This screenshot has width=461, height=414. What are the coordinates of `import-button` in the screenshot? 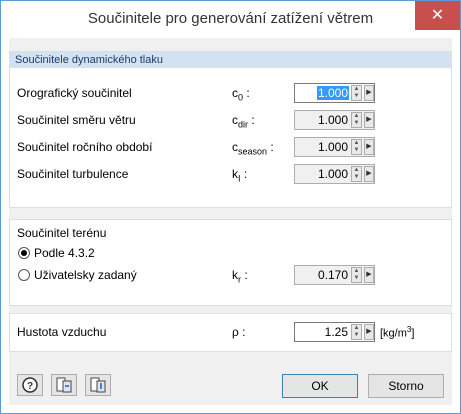 It's located at (64, 385).